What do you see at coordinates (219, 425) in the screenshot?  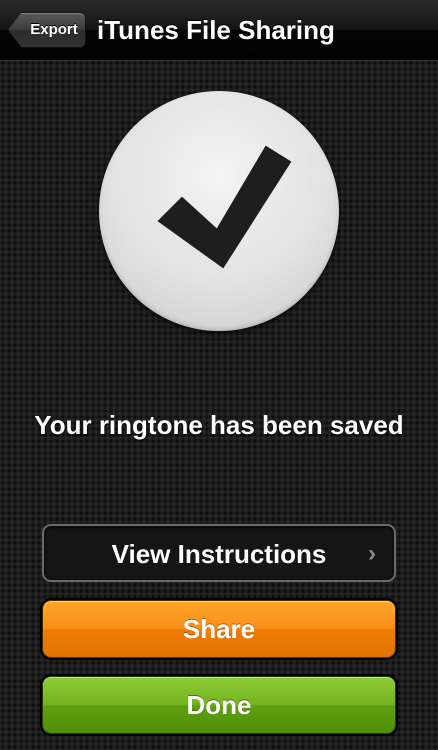 I see `status-message: Your ringtone has been saved` at bounding box center [219, 425].